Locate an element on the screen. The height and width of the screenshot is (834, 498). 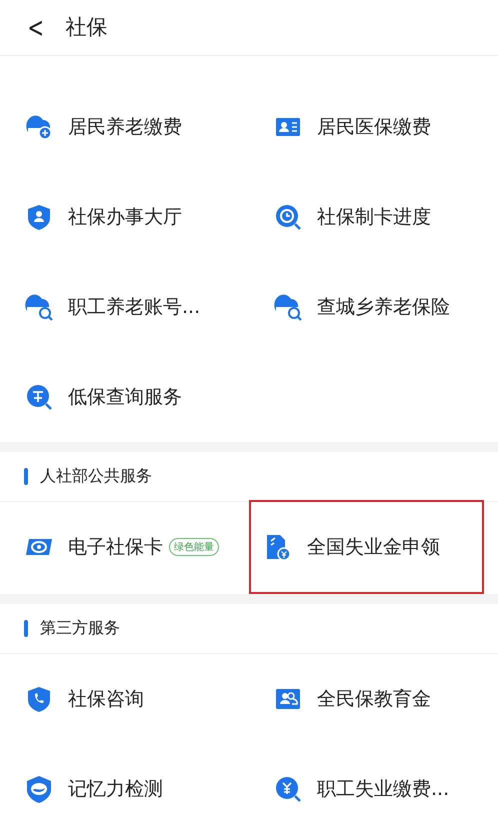
section-title: 第三方服务 is located at coordinates (80, 629).